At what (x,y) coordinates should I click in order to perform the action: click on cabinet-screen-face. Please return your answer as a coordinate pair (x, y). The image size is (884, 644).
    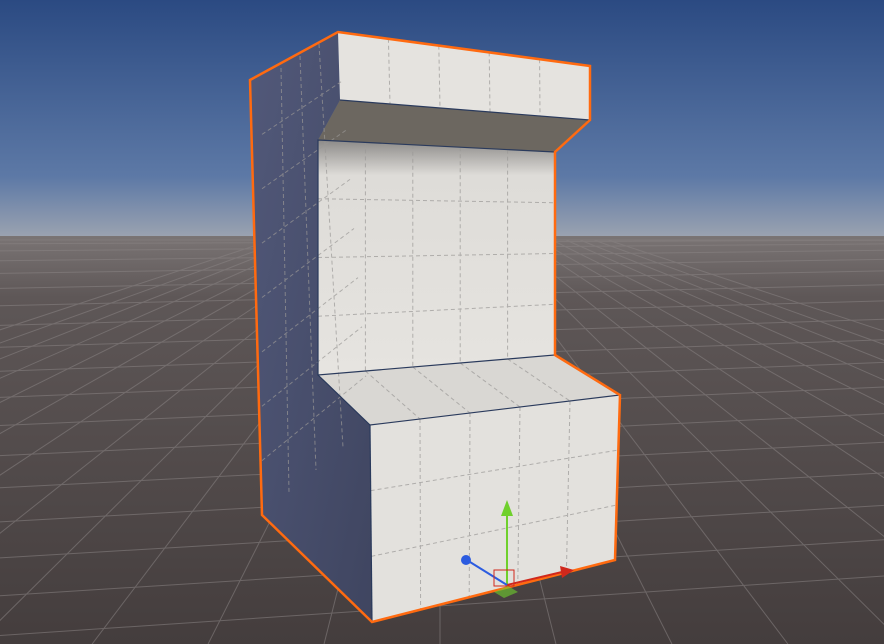
    Looking at the image, I should click on (436, 257).